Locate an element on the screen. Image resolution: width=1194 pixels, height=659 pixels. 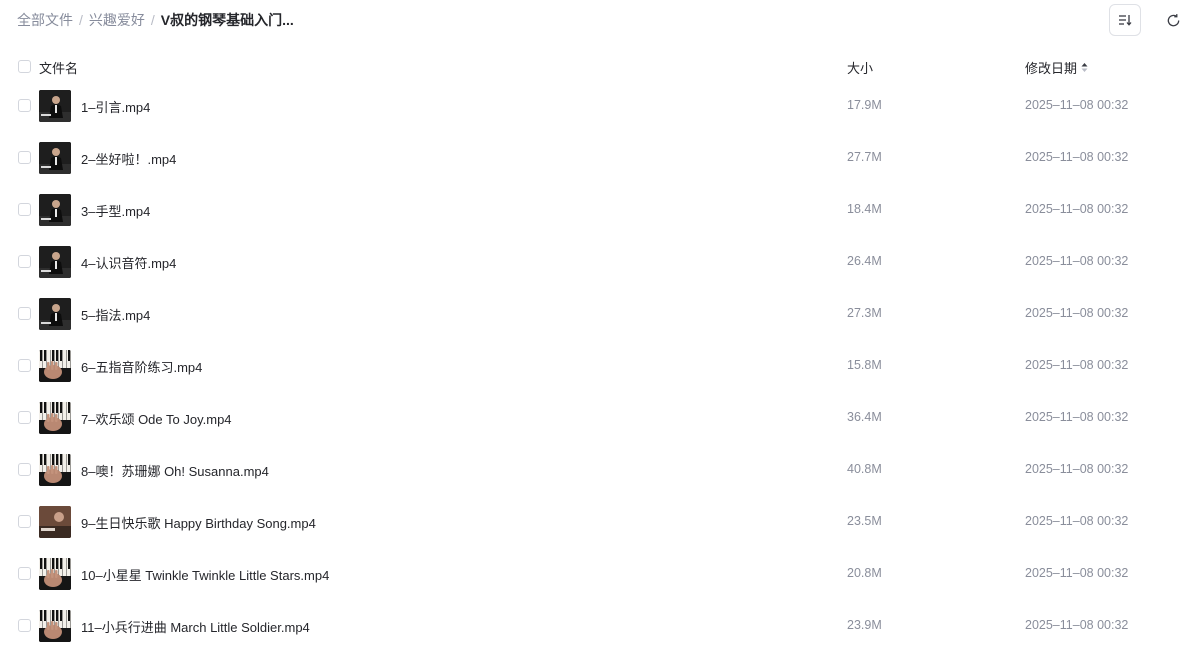
table-row: 6–五指音阶练习.mp4 15.8M 2025–11–08 00:32 is located at coordinates (597, 366).